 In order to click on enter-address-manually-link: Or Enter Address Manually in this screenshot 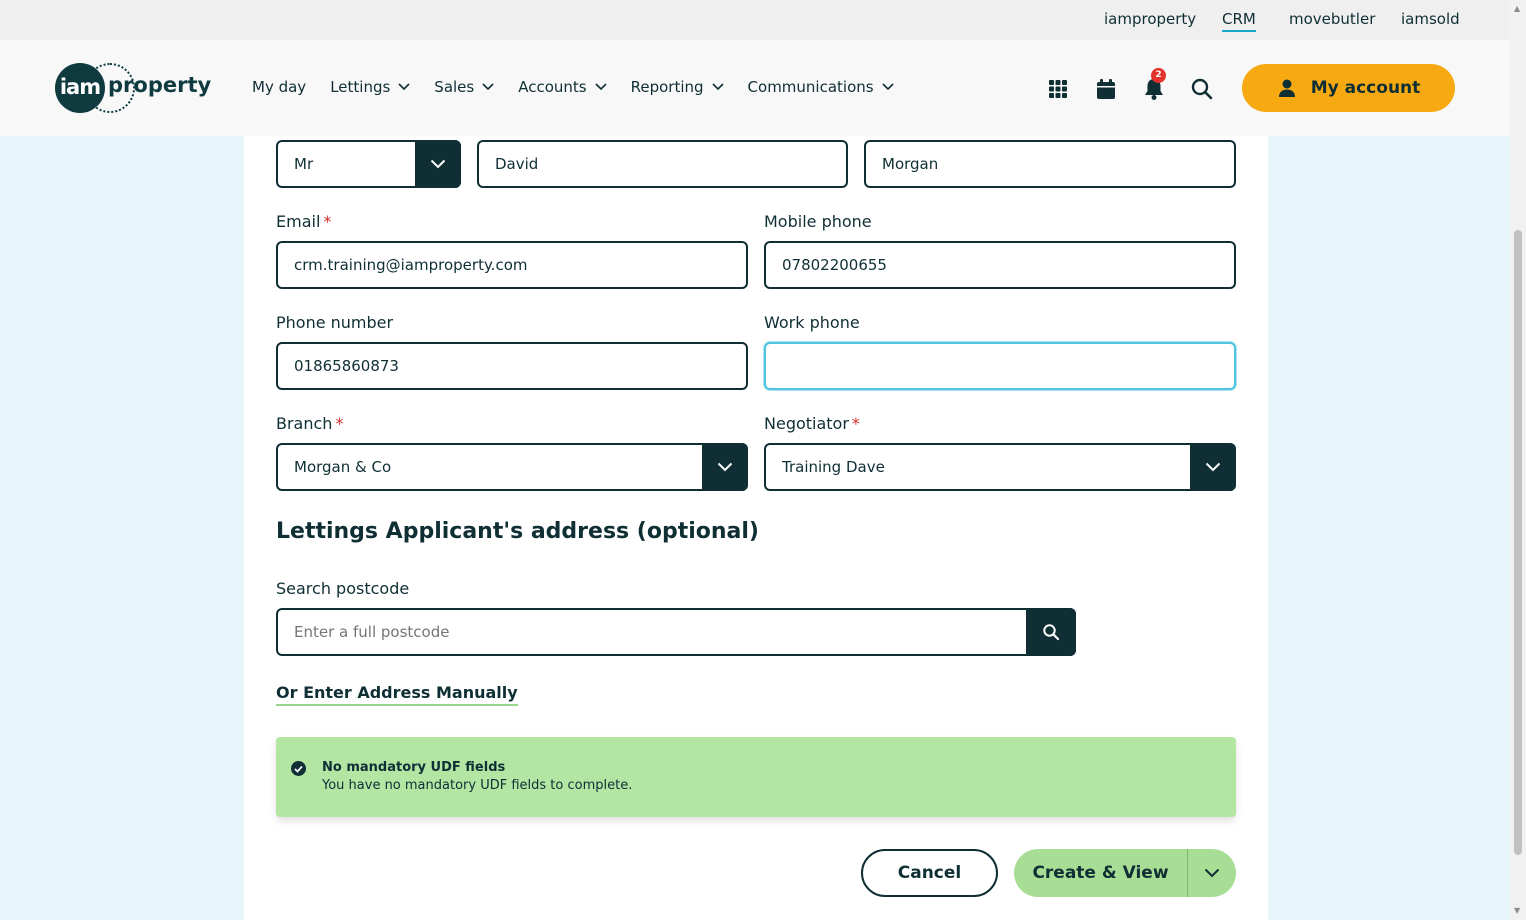, I will do `click(397, 694)`.